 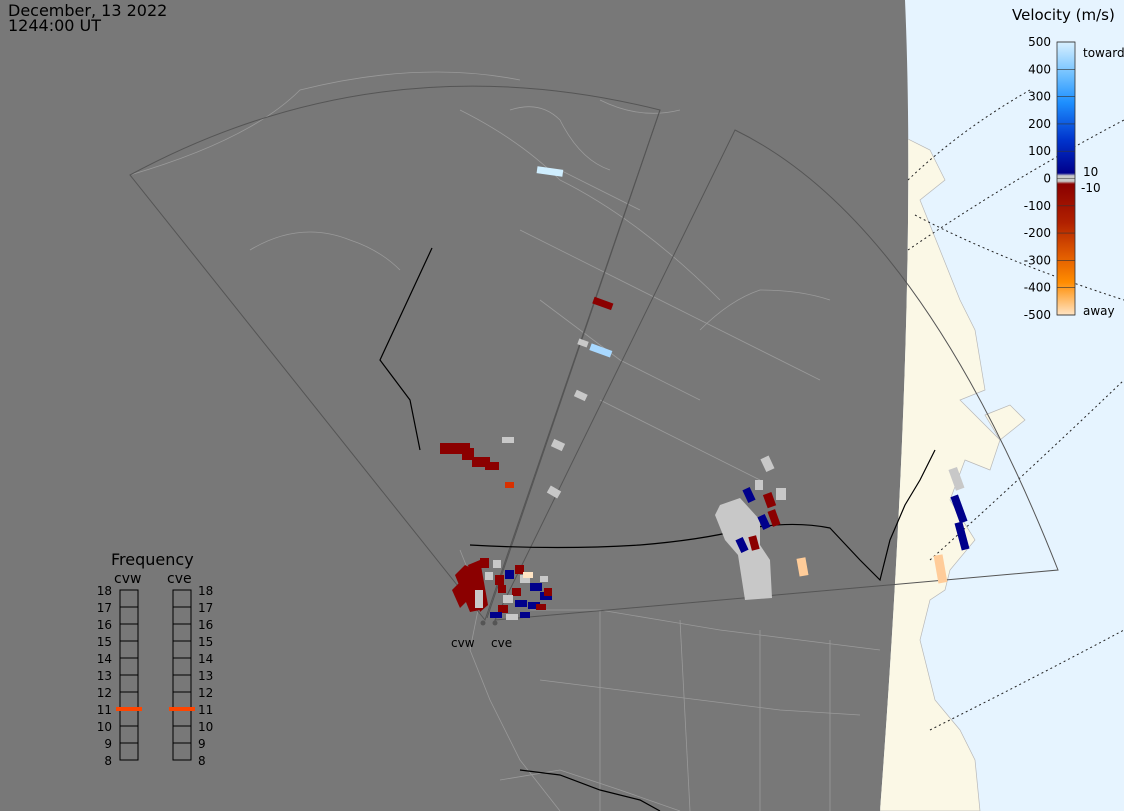 What do you see at coordinates (54, 25) in the screenshot?
I see `time-label: 1244:00 UT` at bounding box center [54, 25].